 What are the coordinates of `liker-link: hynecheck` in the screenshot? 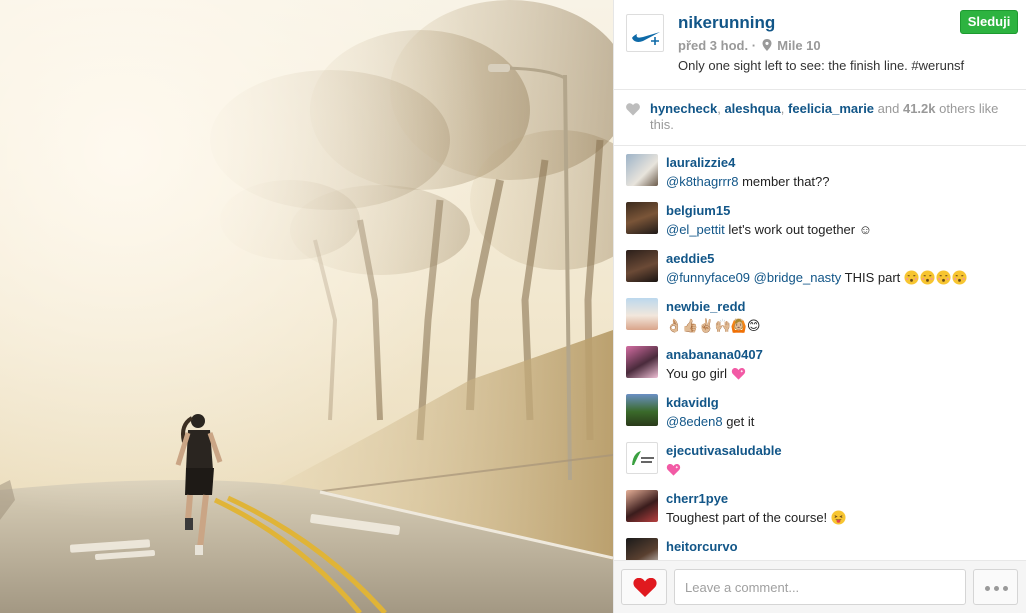 It's located at (683, 108).